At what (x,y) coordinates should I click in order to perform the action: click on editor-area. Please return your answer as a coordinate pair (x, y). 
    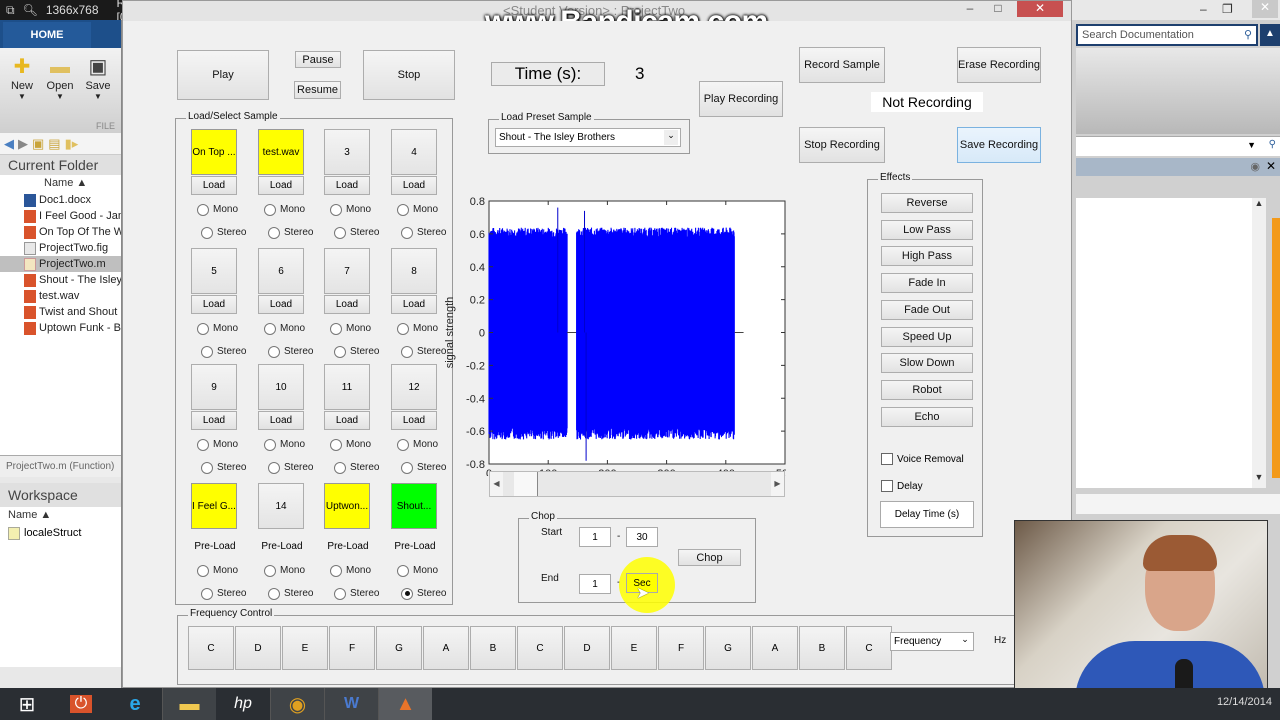
    Looking at the image, I should click on (1167, 343).